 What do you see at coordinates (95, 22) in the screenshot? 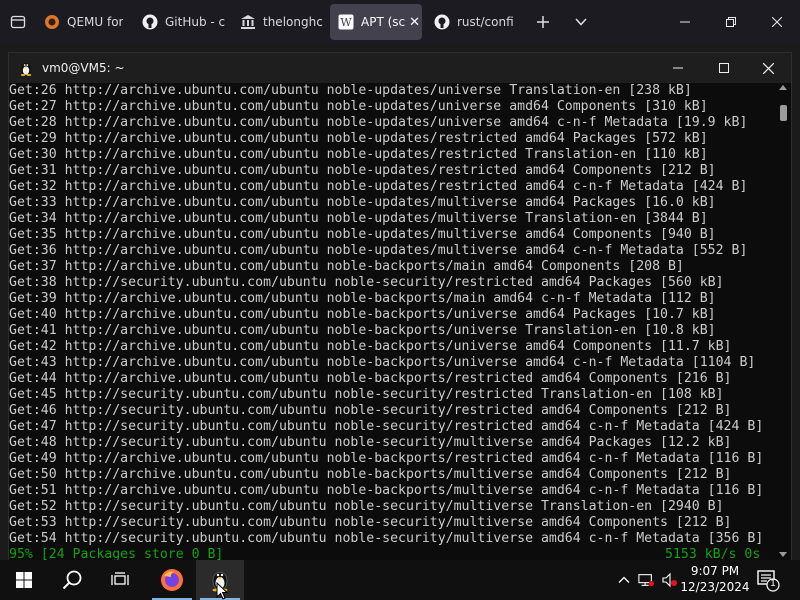
I see `tab-label: QEMU for` at bounding box center [95, 22].